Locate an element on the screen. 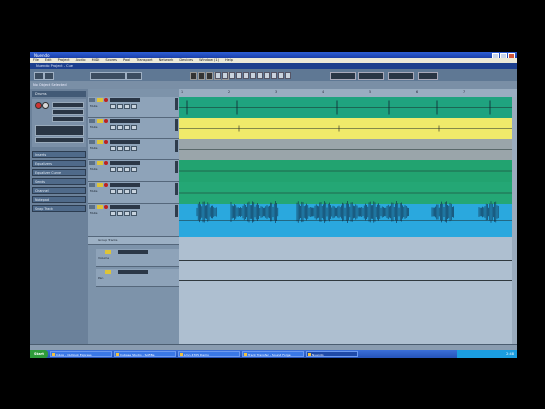  split-tool-icon is located at coordinates (232, 75).